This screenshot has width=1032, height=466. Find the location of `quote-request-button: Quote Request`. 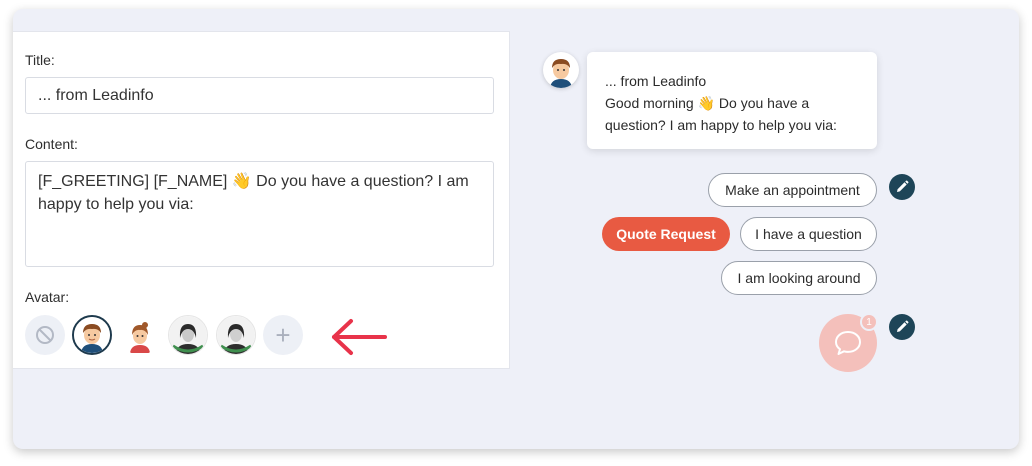

quote-request-button: Quote Request is located at coordinates (666, 234).